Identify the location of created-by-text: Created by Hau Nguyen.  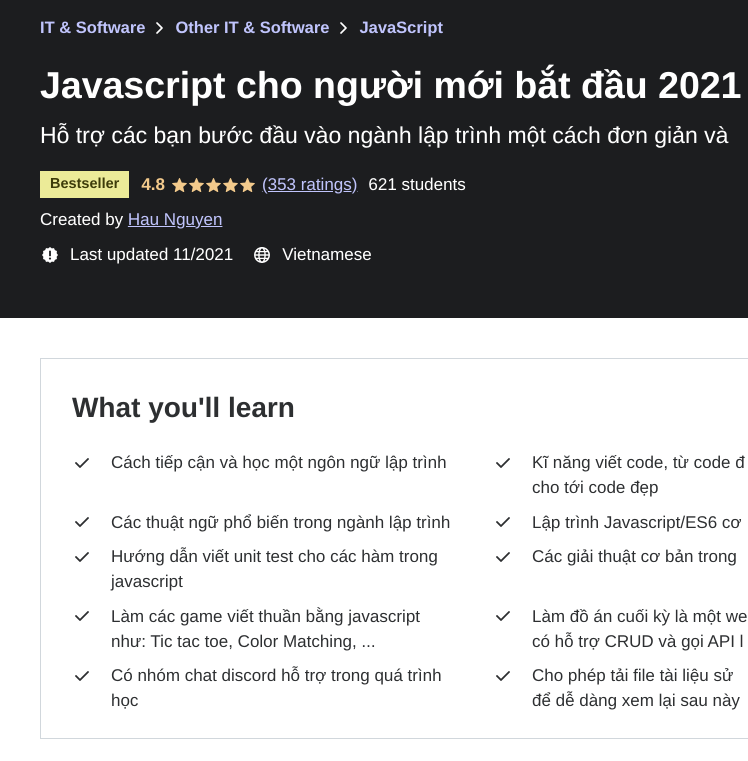
(131, 220).